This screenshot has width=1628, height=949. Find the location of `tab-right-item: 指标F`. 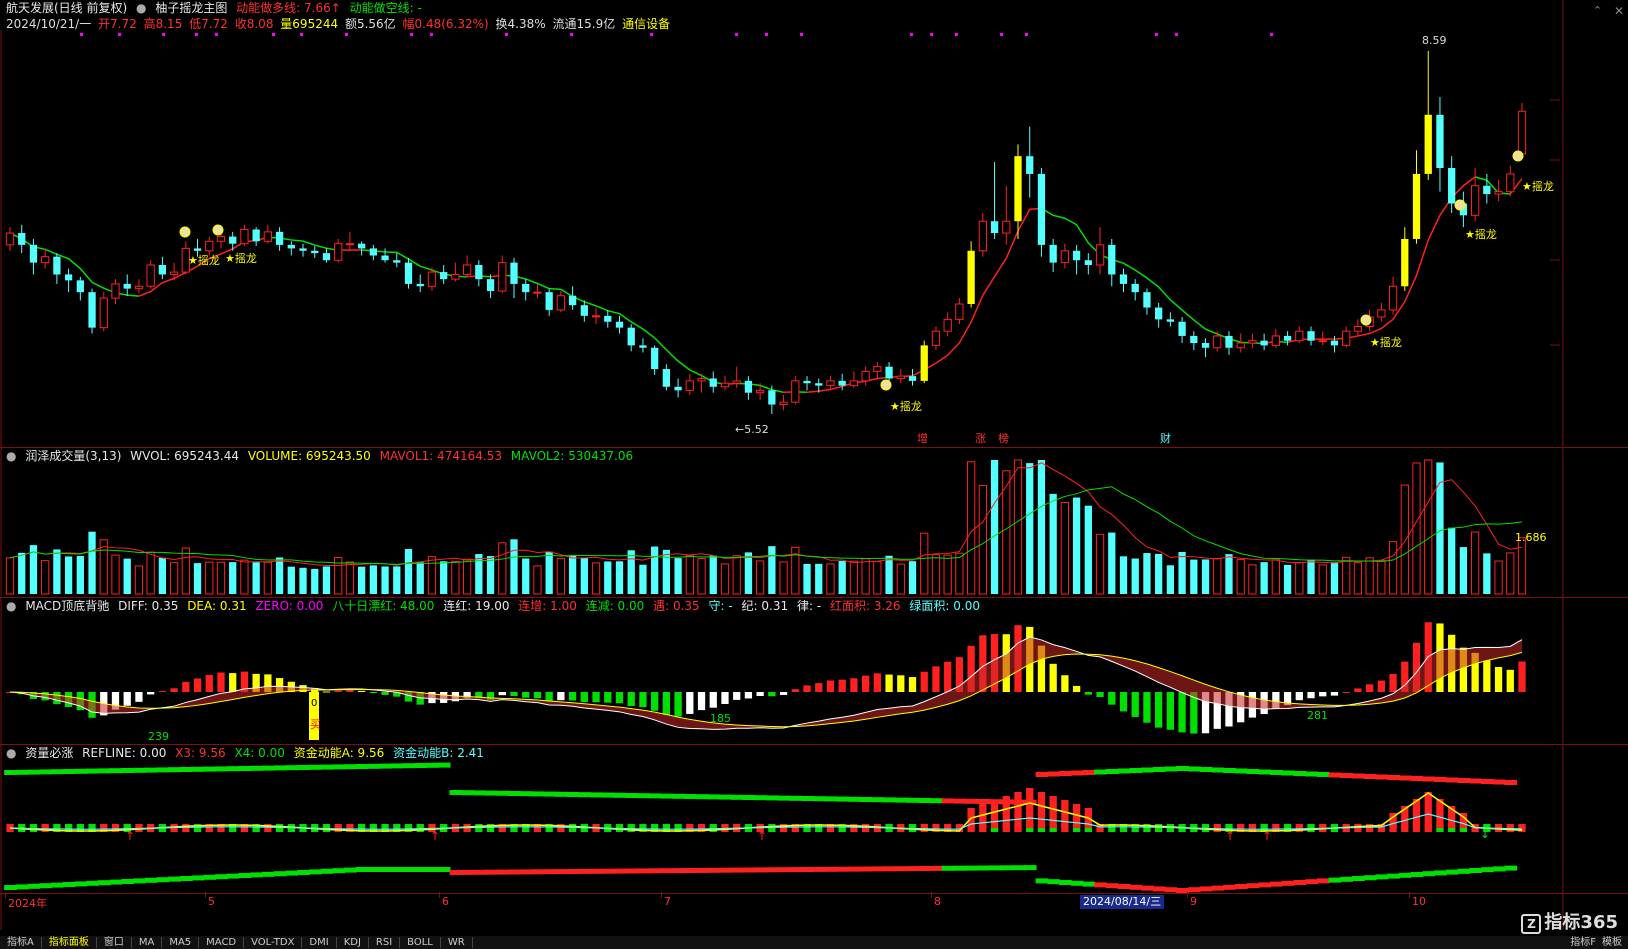

tab-right-item: 指标F is located at coordinates (1583, 942).